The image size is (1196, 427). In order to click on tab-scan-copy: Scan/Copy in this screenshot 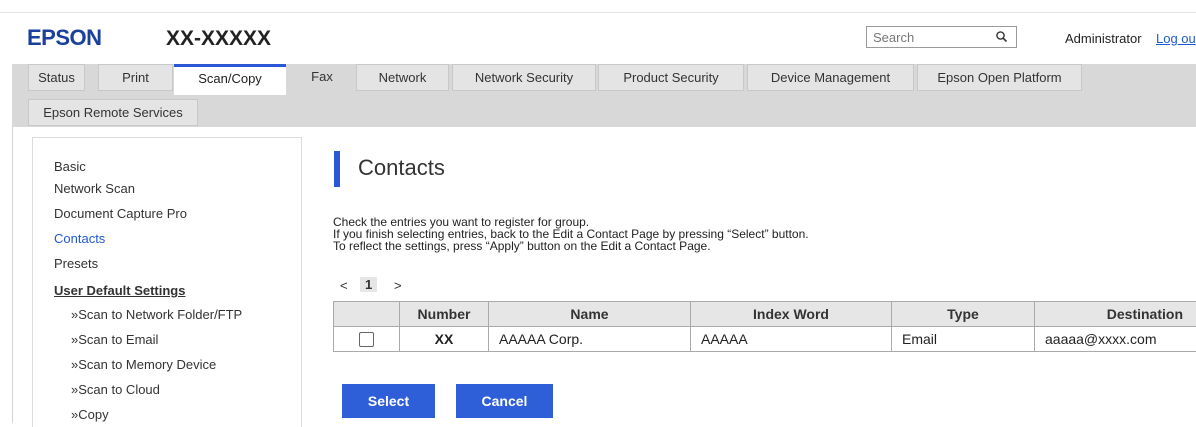, I will do `click(230, 79)`.